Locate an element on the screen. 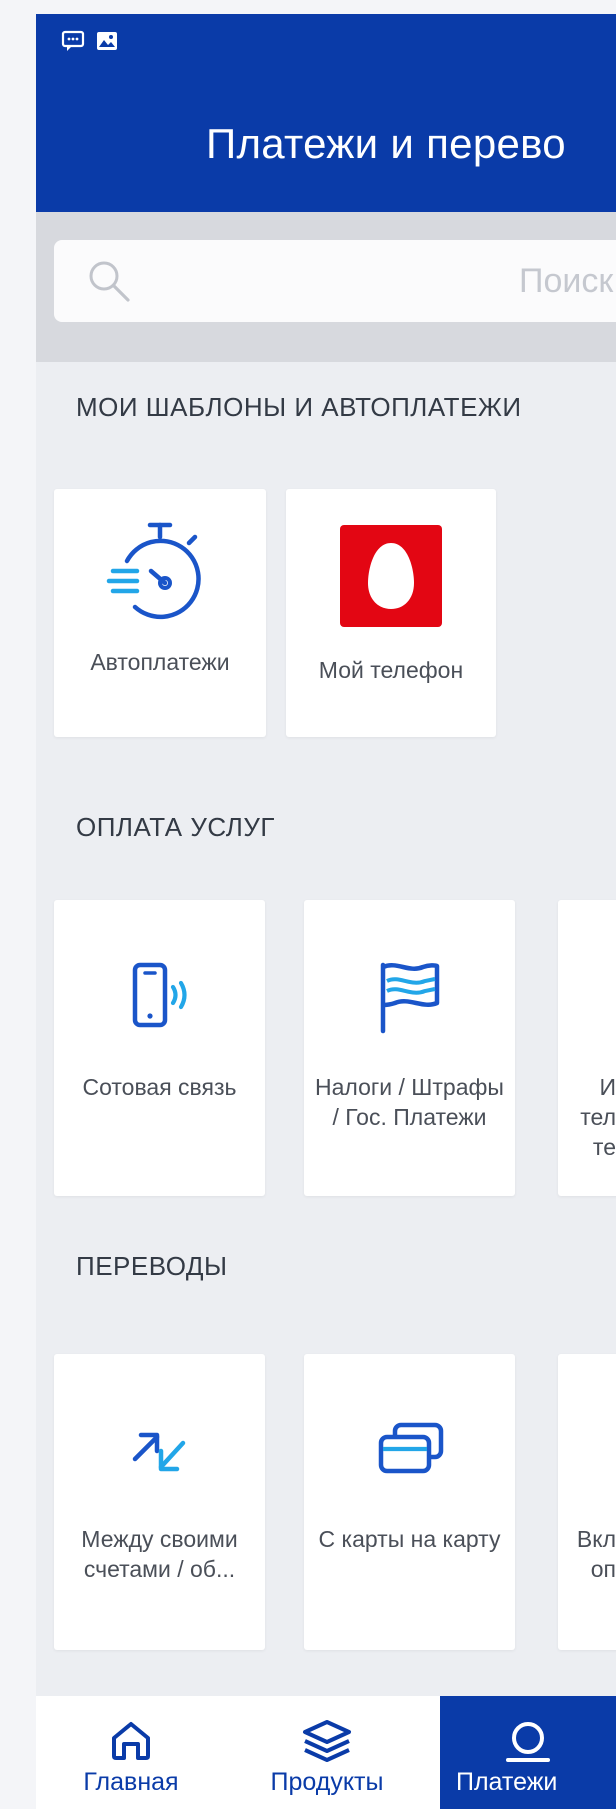 The height and width of the screenshot is (1809, 616). tile-tv-internet: И тел те is located at coordinates (587, 1048).